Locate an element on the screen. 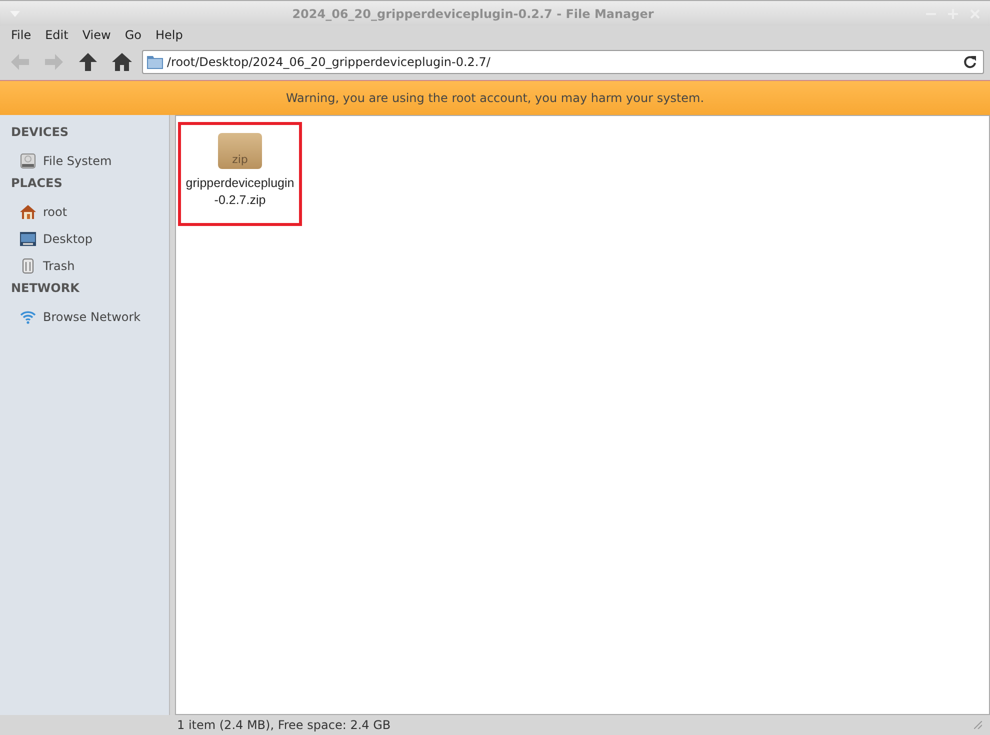  menu-item: File is located at coordinates (21, 35).